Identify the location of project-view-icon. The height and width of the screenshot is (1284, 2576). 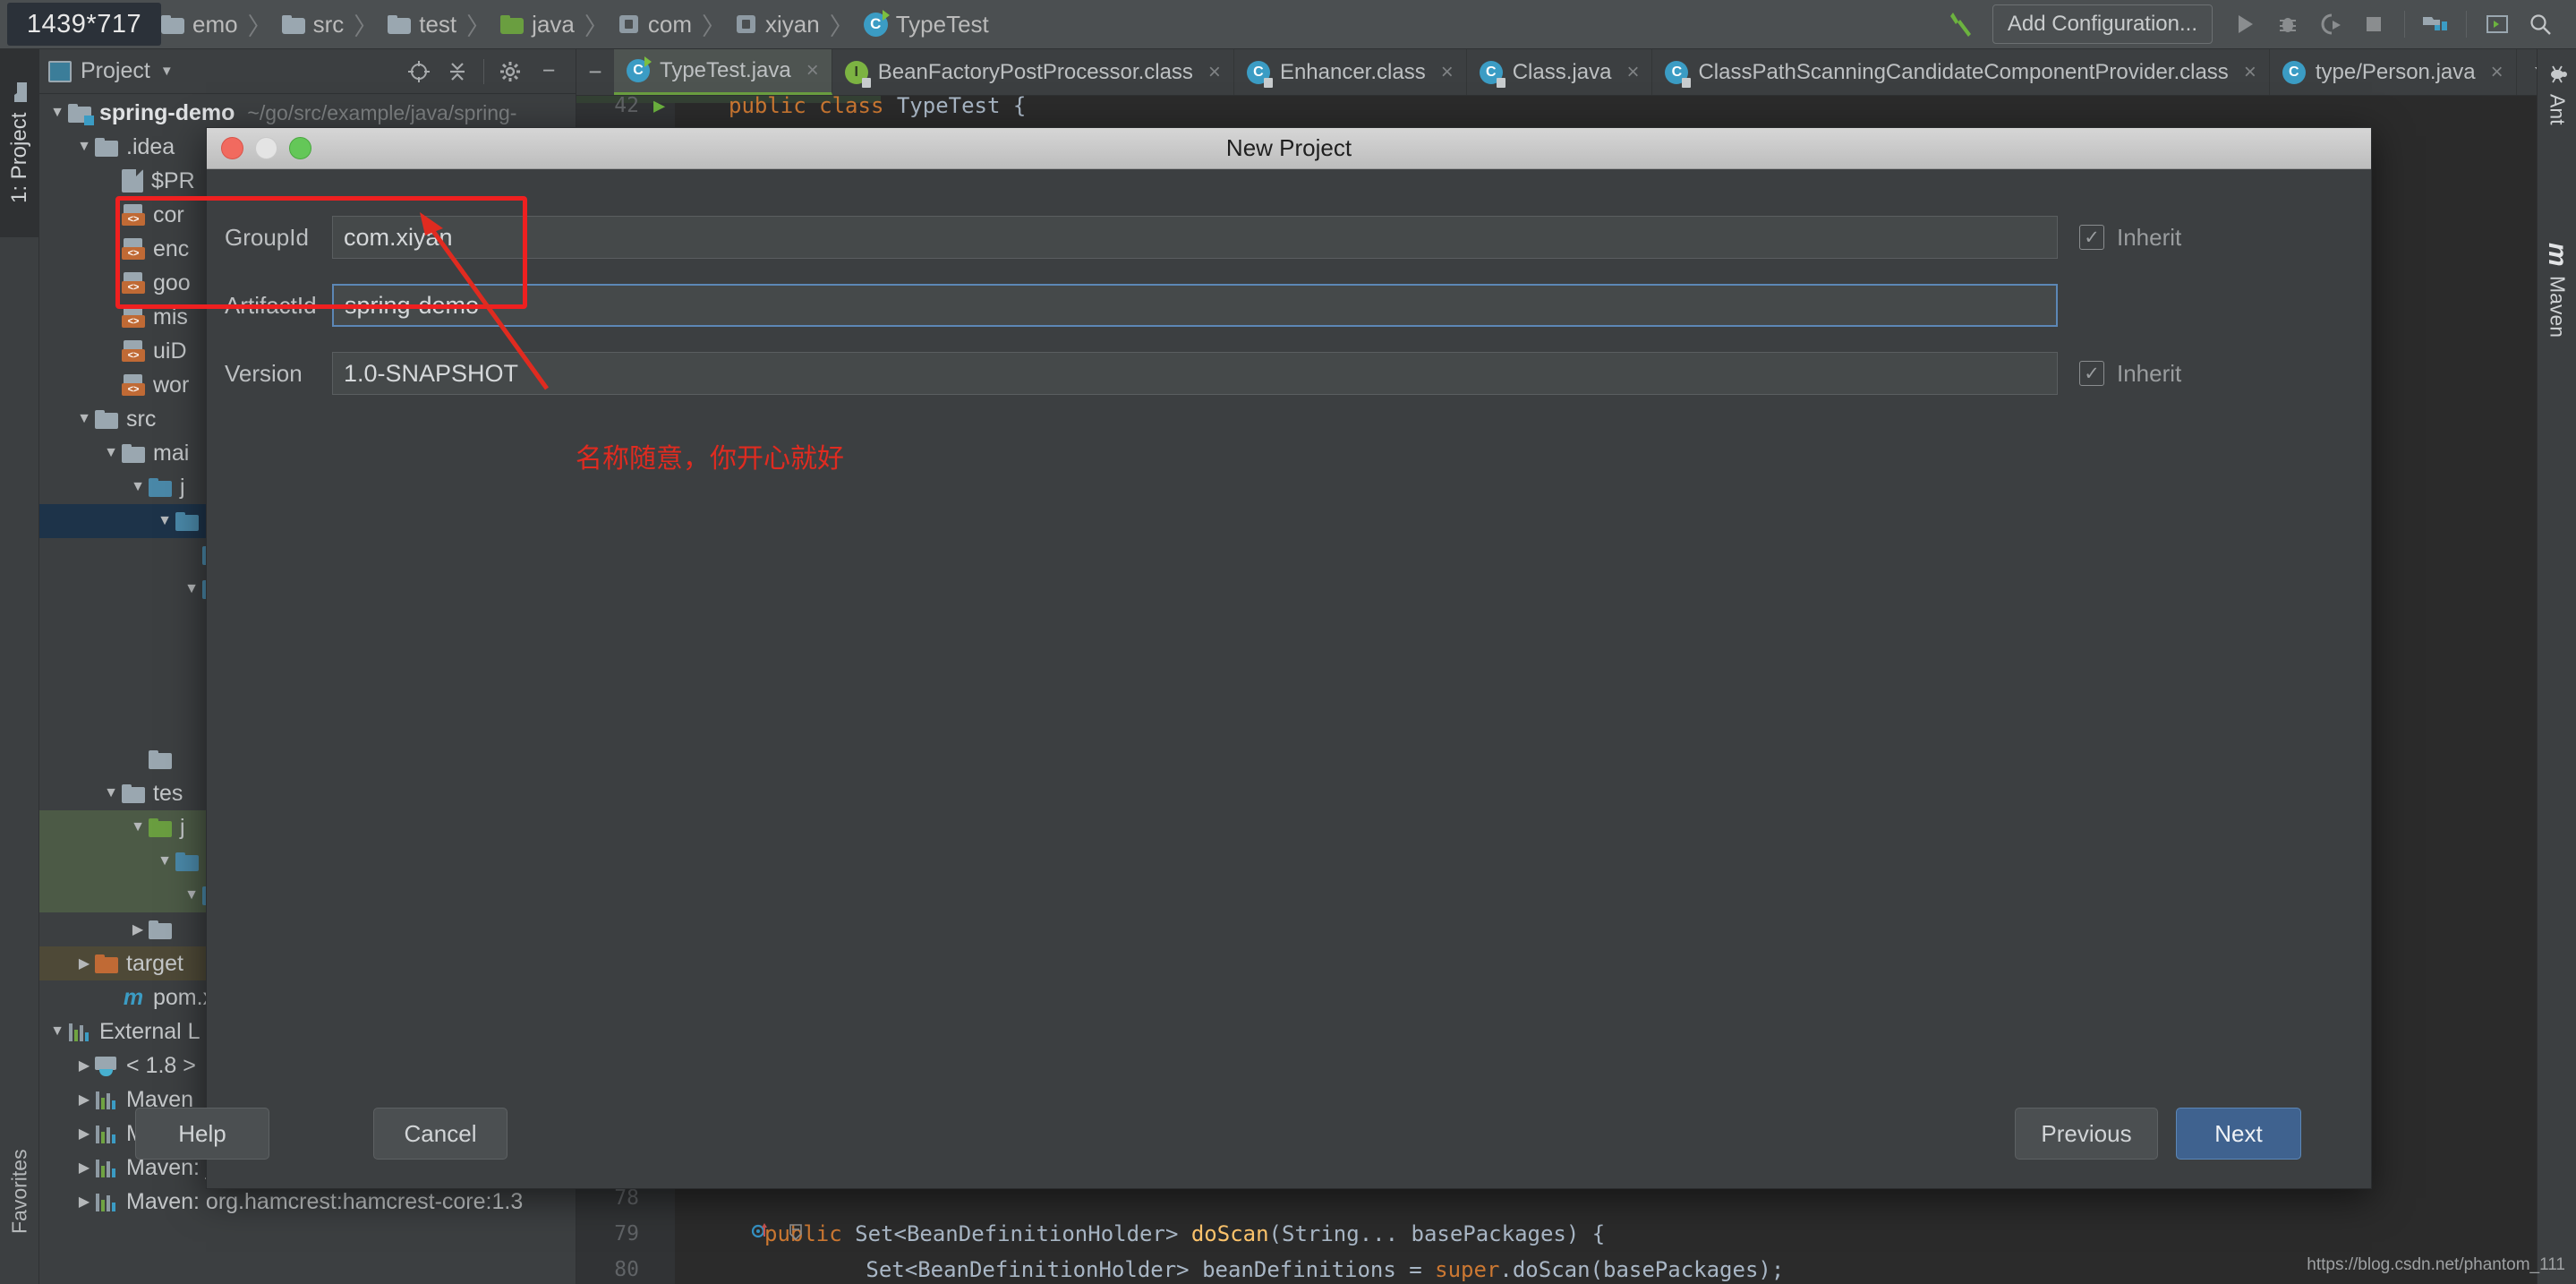
(60, 71).